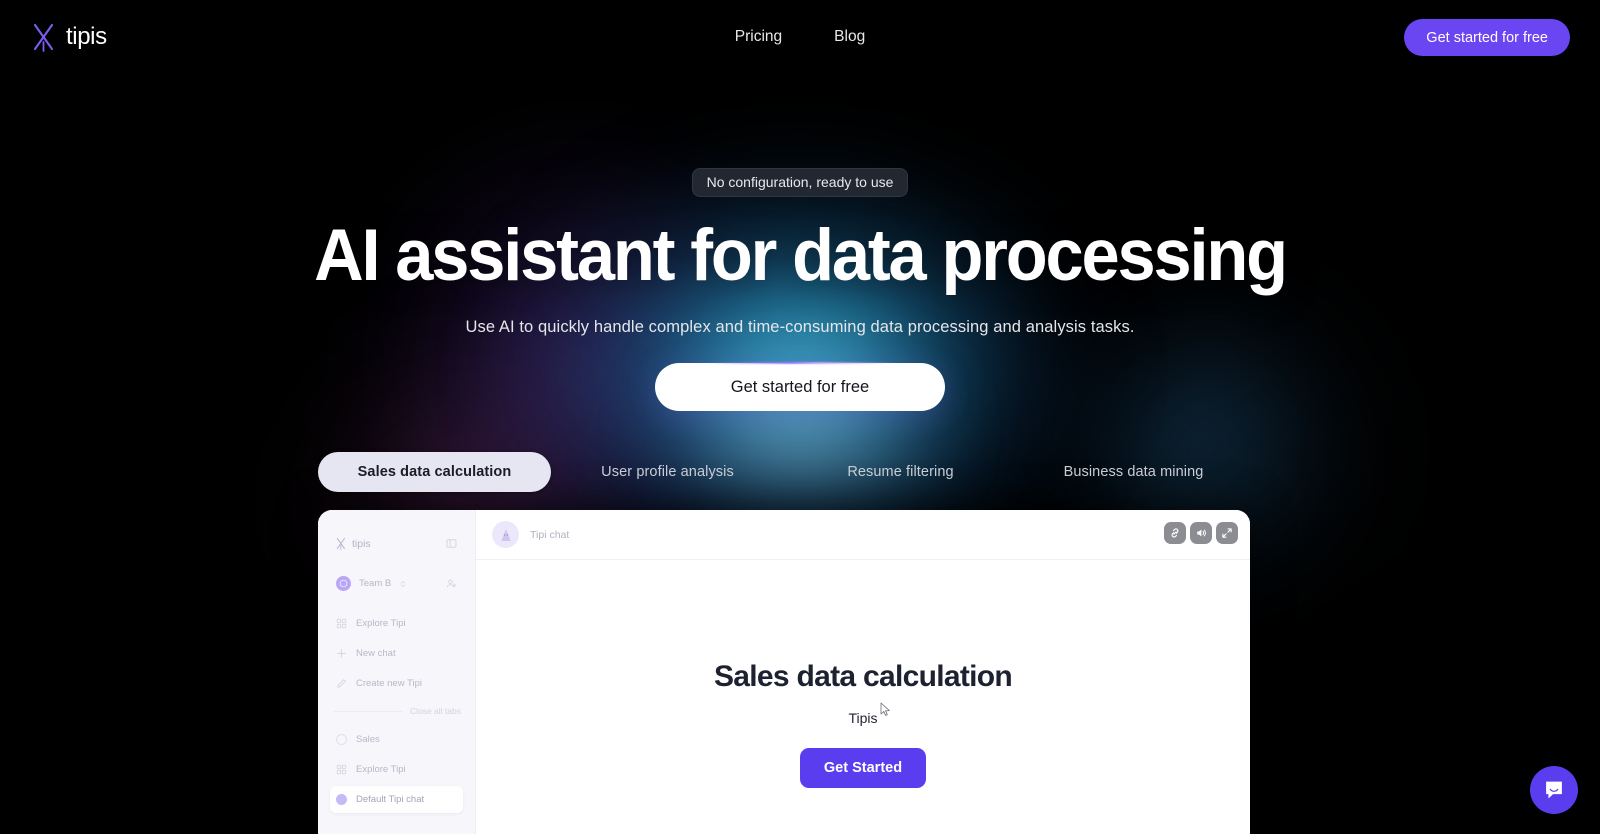  I want to click on preview-sidebar-divider: Close all tabs, so click(397, 711).